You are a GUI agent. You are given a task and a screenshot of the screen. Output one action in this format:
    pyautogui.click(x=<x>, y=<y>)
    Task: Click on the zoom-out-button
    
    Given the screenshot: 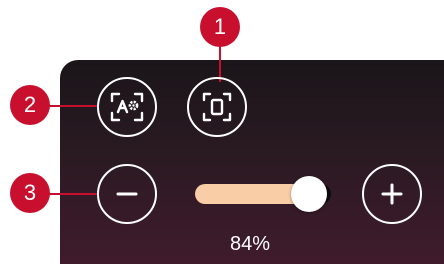 What is the action you would take?
    pyautogui.click(x=127, y=194)
    